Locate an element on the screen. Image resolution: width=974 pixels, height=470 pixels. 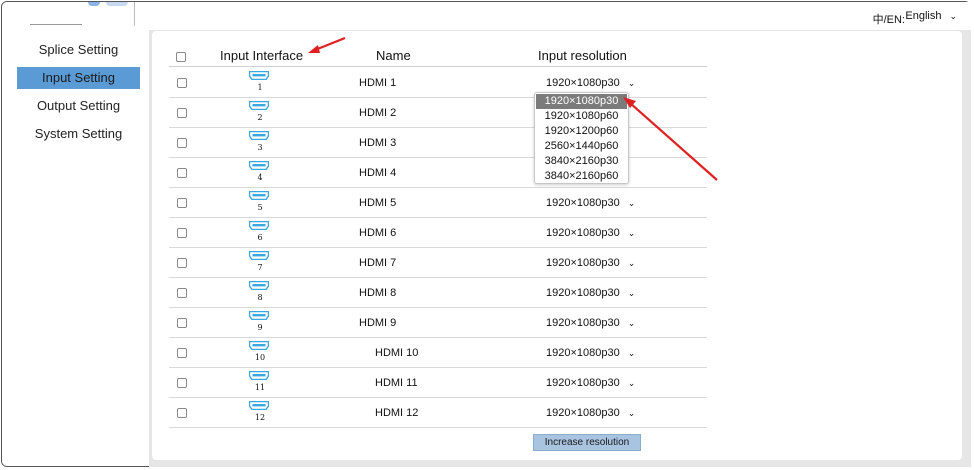
header-input-interface: Input Interface is located at coordinates (262, 55).